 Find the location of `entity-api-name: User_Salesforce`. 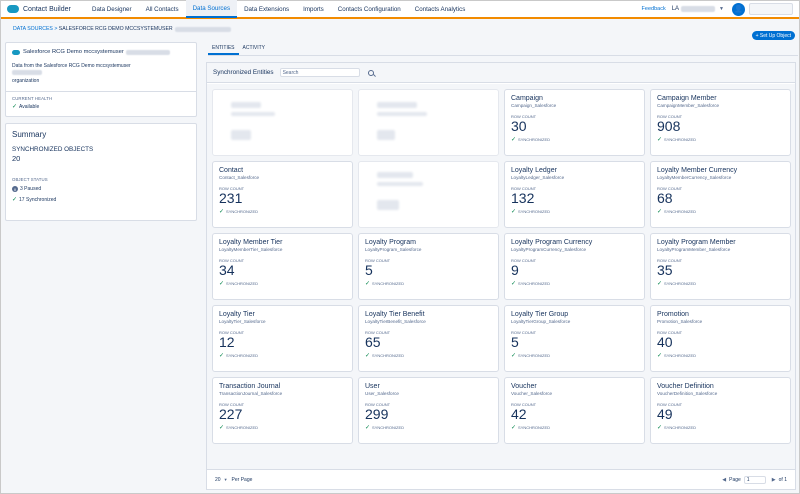

entity-api-name: User_Salesforce is located at coordinates (382, 393).